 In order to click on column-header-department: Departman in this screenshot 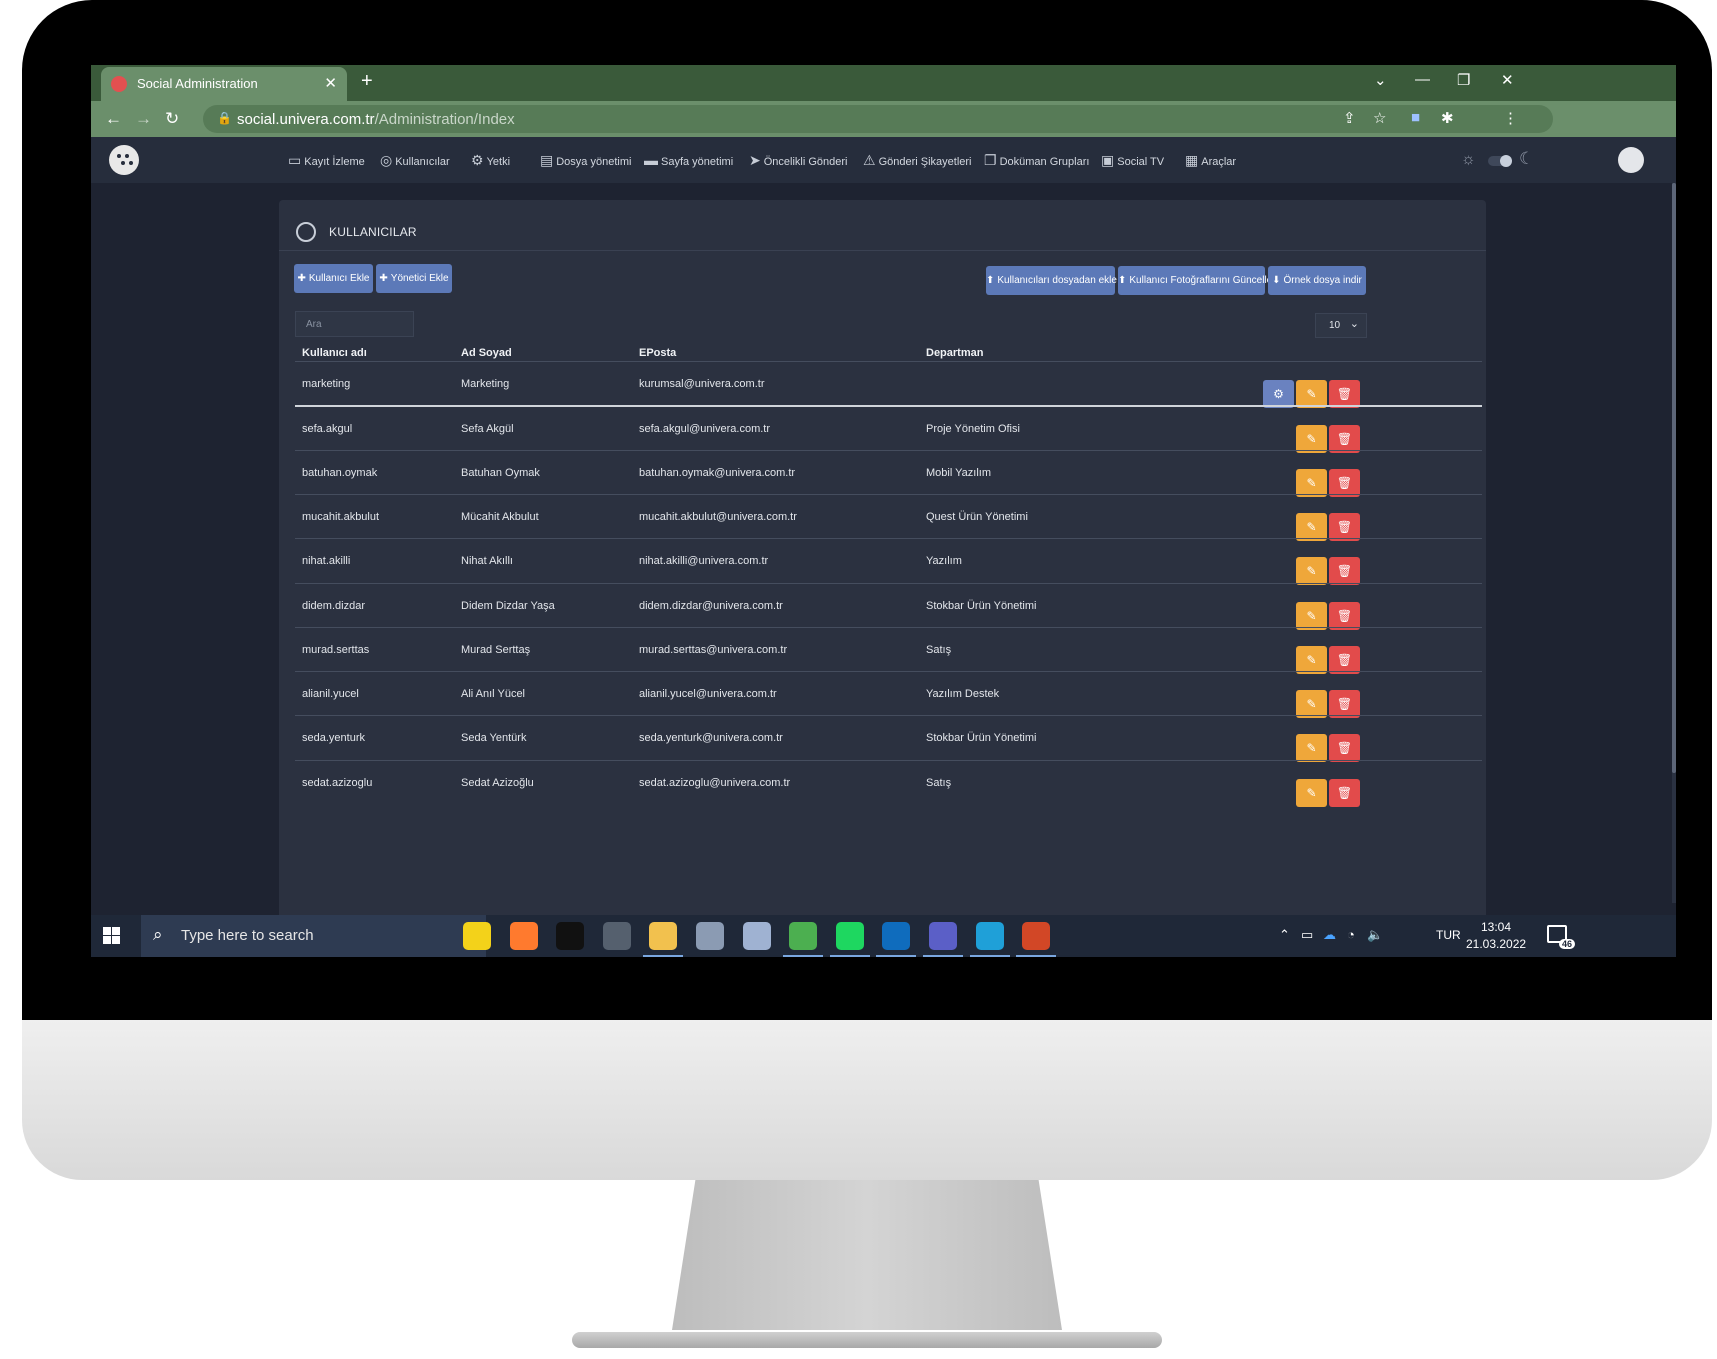, I will do `click(954, 353)`.